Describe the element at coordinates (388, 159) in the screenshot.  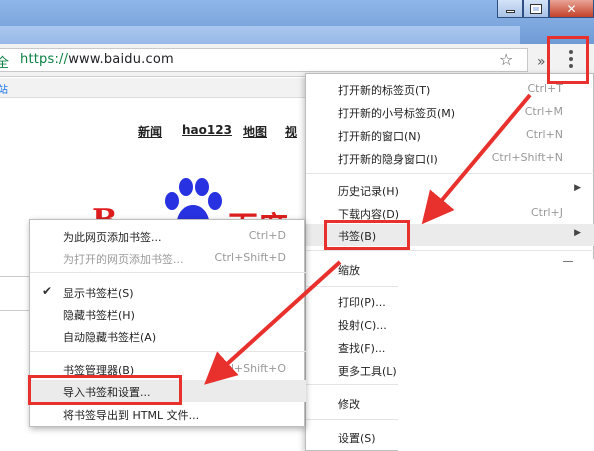
I see `menu-item-label: 打开新的隐身窗口(I)` at that location.